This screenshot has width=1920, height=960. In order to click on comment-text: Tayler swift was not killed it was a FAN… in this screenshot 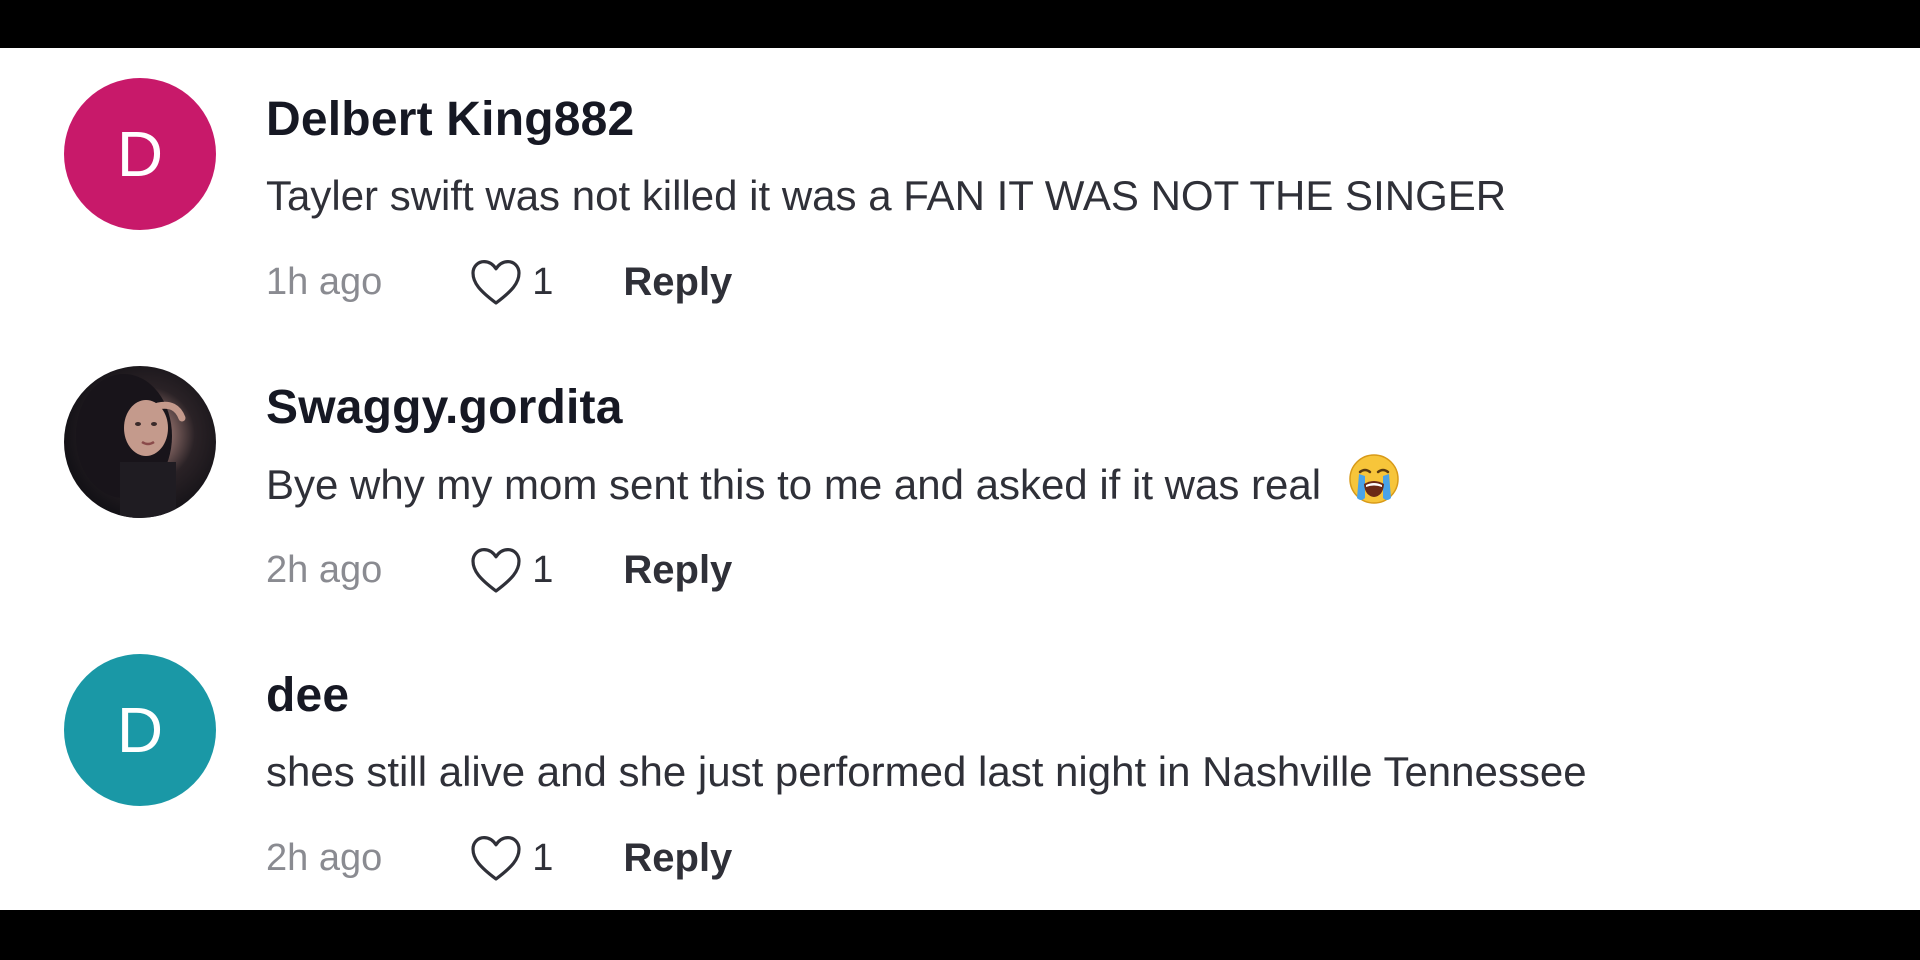, I will do `click(886, 195)`.